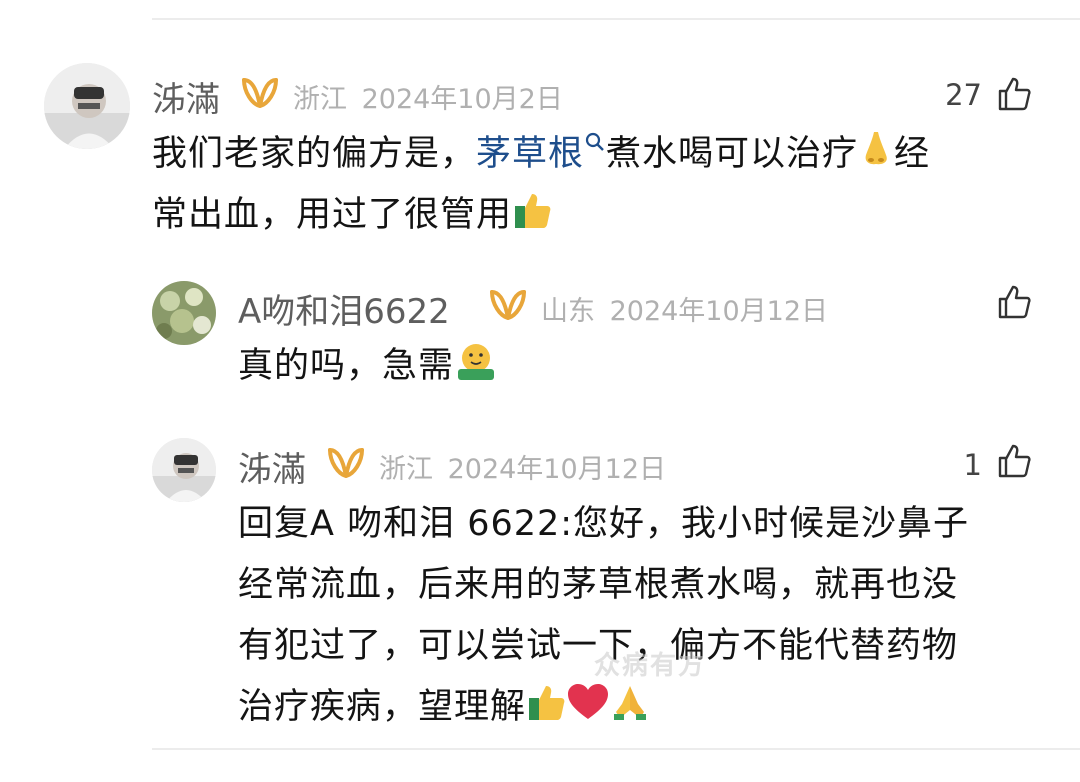 The width and height of the screenshot is (1080, 782). I want to click on top-divider, so click(616, 19).